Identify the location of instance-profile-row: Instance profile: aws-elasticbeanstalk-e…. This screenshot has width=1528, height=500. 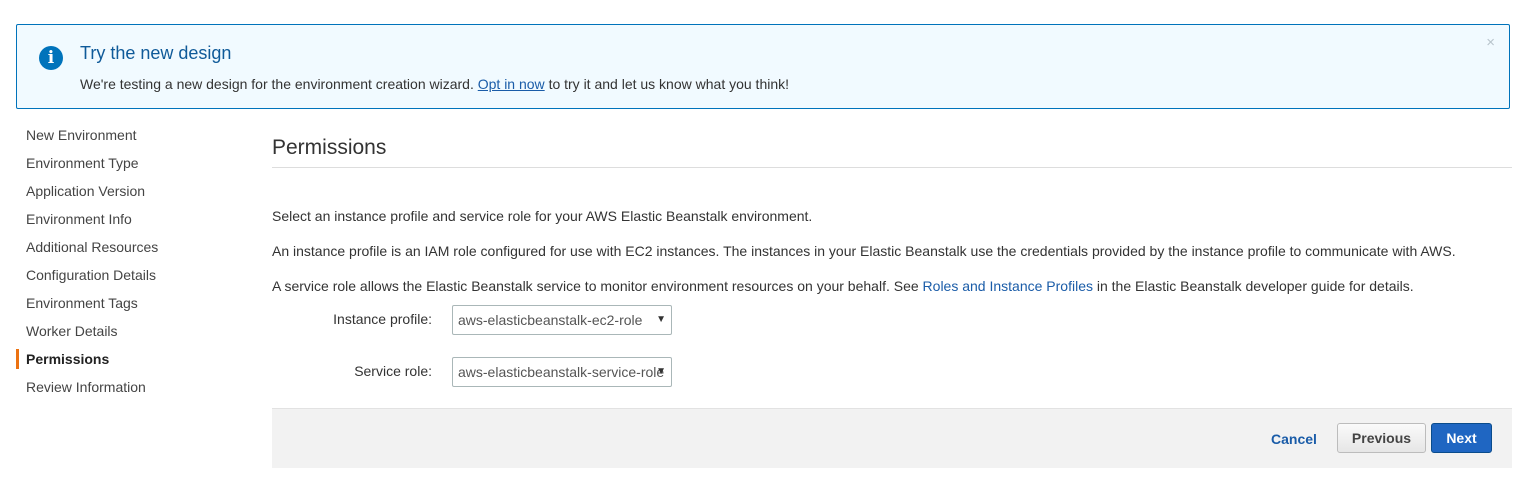
(482, 320).